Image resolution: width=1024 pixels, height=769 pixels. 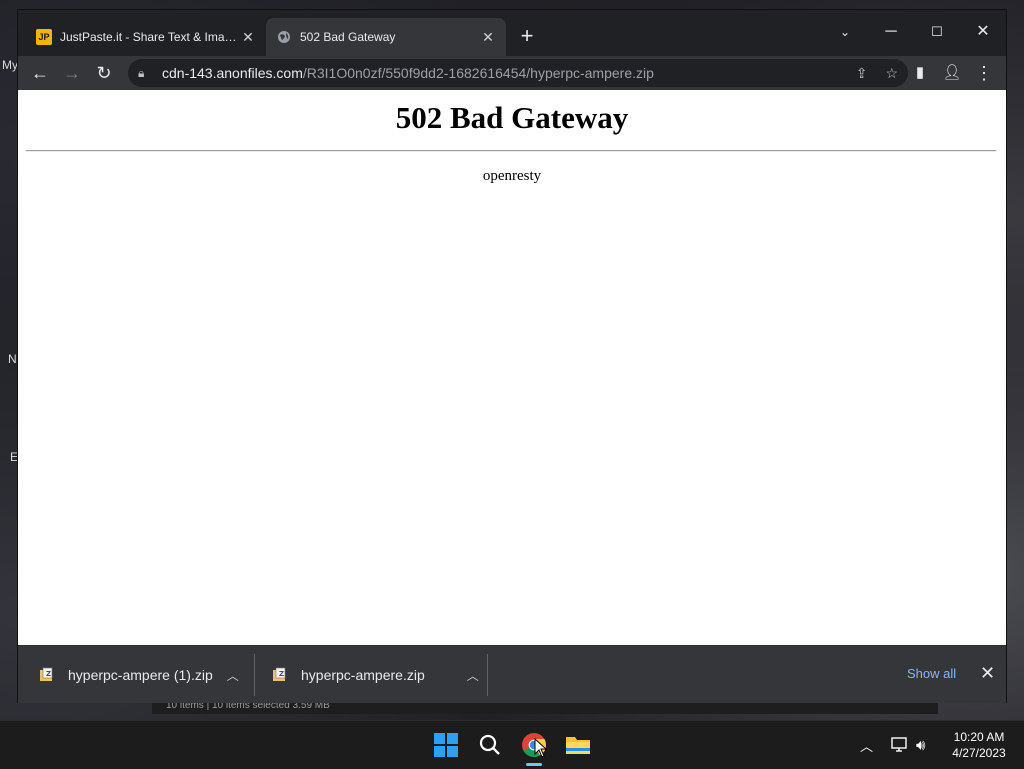 What do you see at coordinates (490, 745) in the screenshot?
I see `search-icon` at bounding box center [490, 745].